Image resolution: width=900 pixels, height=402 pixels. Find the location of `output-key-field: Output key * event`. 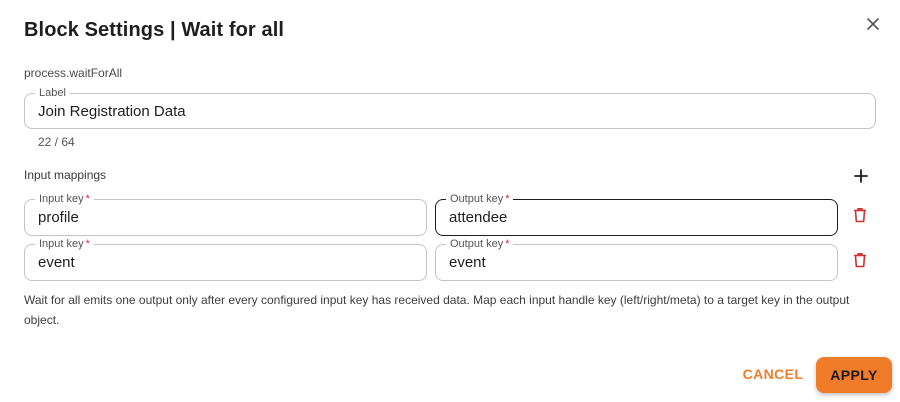

output-key-field: Output key * event is located at coordinates (636, 259).